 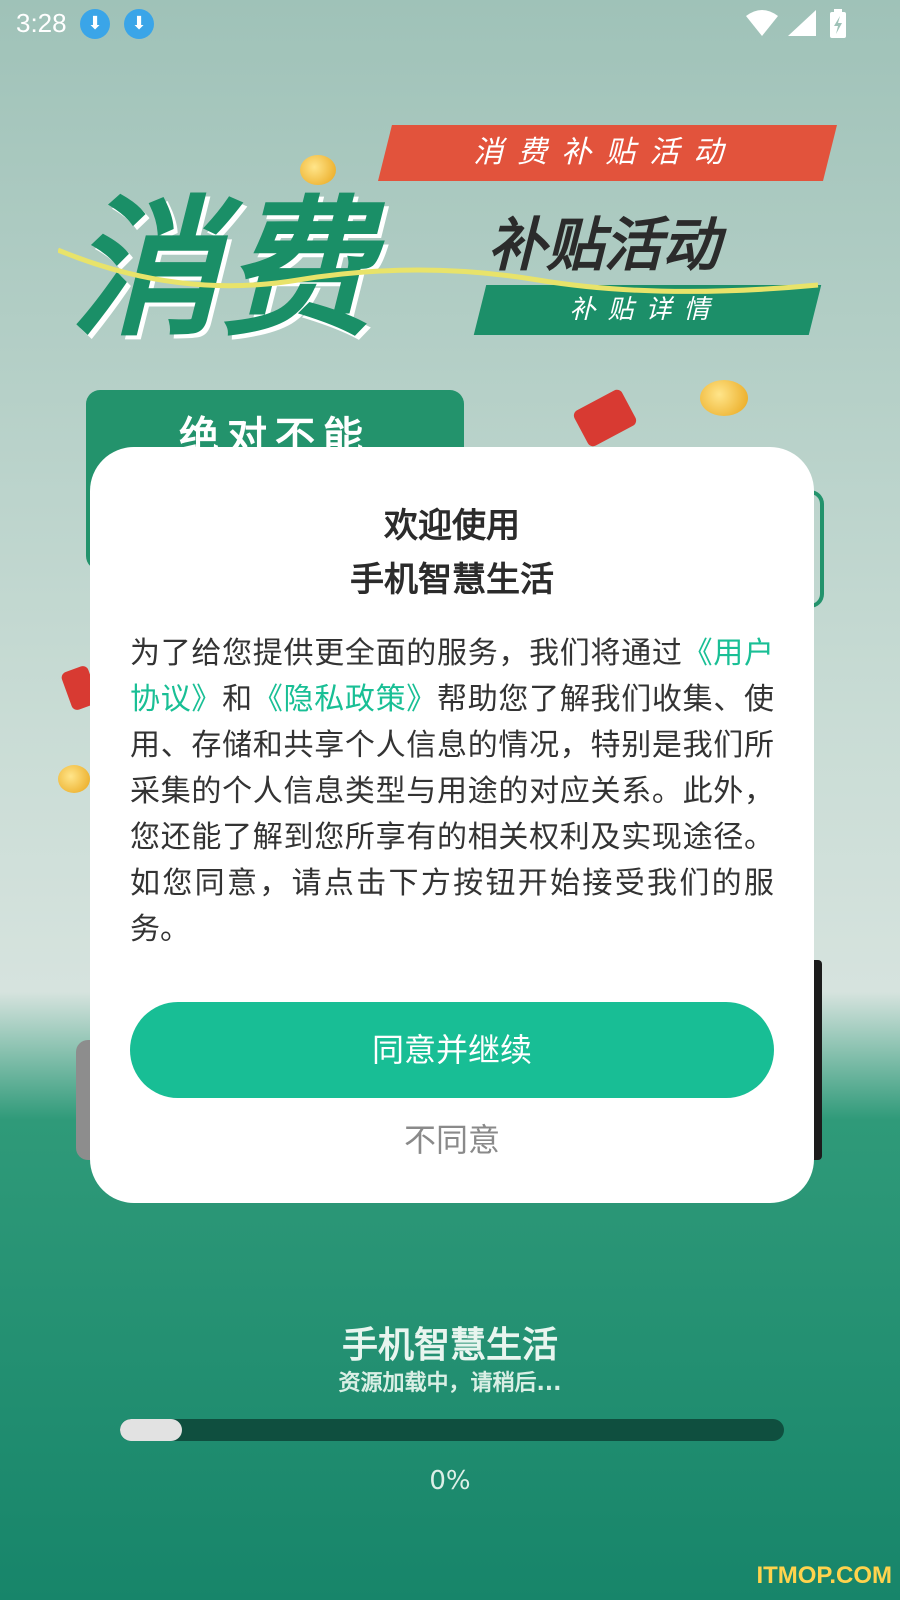 What do you see at coordinates (438, 270) in the screenshot?
I see `decorative-swoosh` at bounding box center [438, 270].